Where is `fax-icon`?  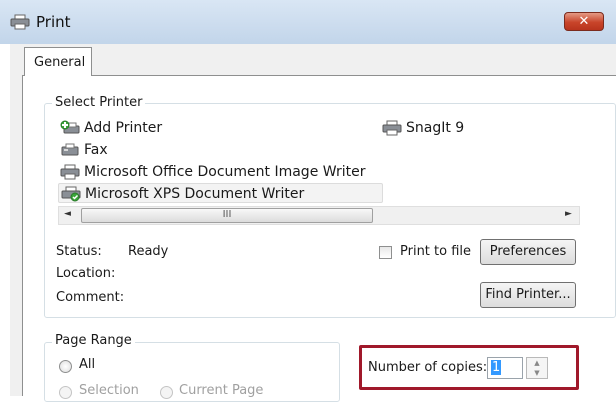 fax-icon is located at coordinates (70, 150).